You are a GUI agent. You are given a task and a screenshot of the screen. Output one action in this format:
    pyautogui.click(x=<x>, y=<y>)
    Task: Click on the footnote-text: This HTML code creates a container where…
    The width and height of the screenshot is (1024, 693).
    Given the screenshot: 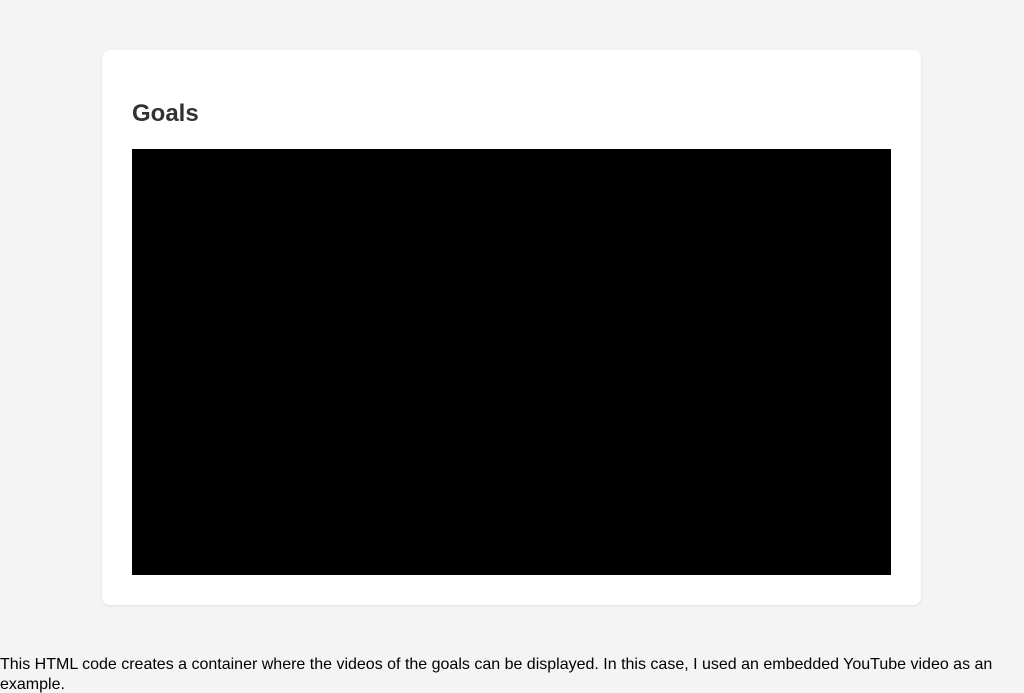 What is the action you would take?
    pyautogui.click(x=496, y=674)
    